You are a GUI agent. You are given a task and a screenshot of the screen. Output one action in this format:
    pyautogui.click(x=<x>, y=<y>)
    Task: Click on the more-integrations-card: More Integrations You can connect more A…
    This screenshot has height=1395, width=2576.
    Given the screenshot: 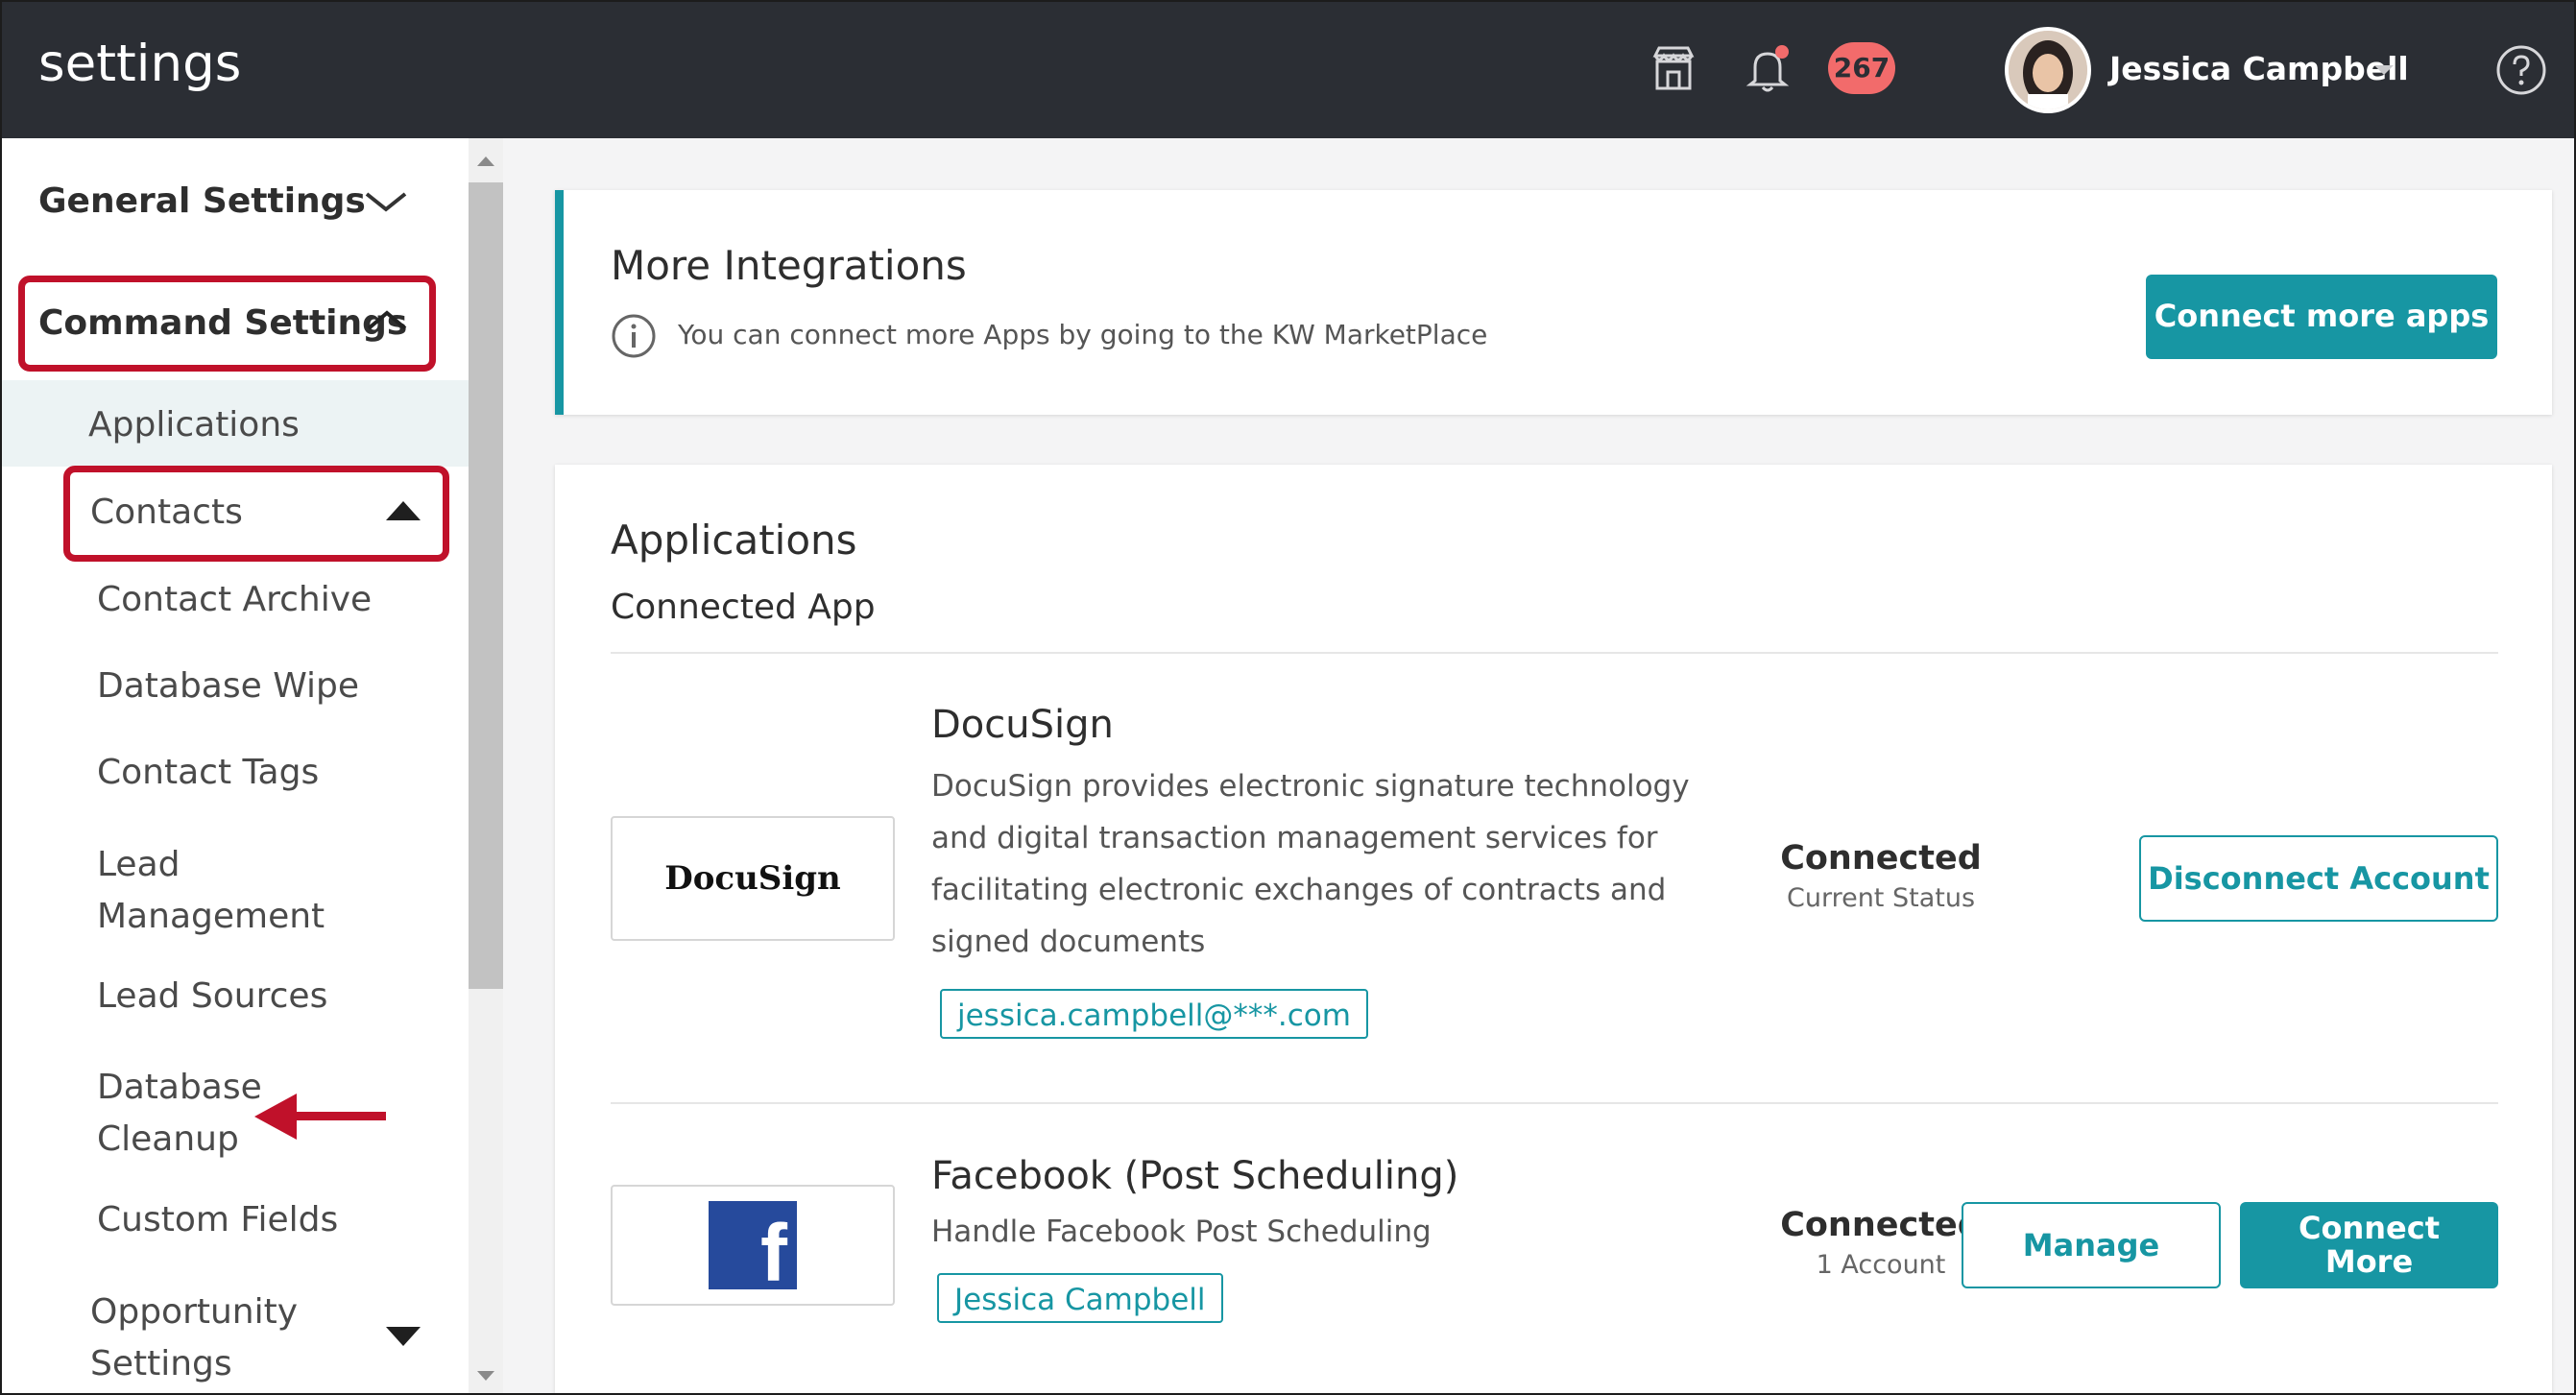 What is the action you would take?
    pyautogui.click(x=1553, y=303)
    